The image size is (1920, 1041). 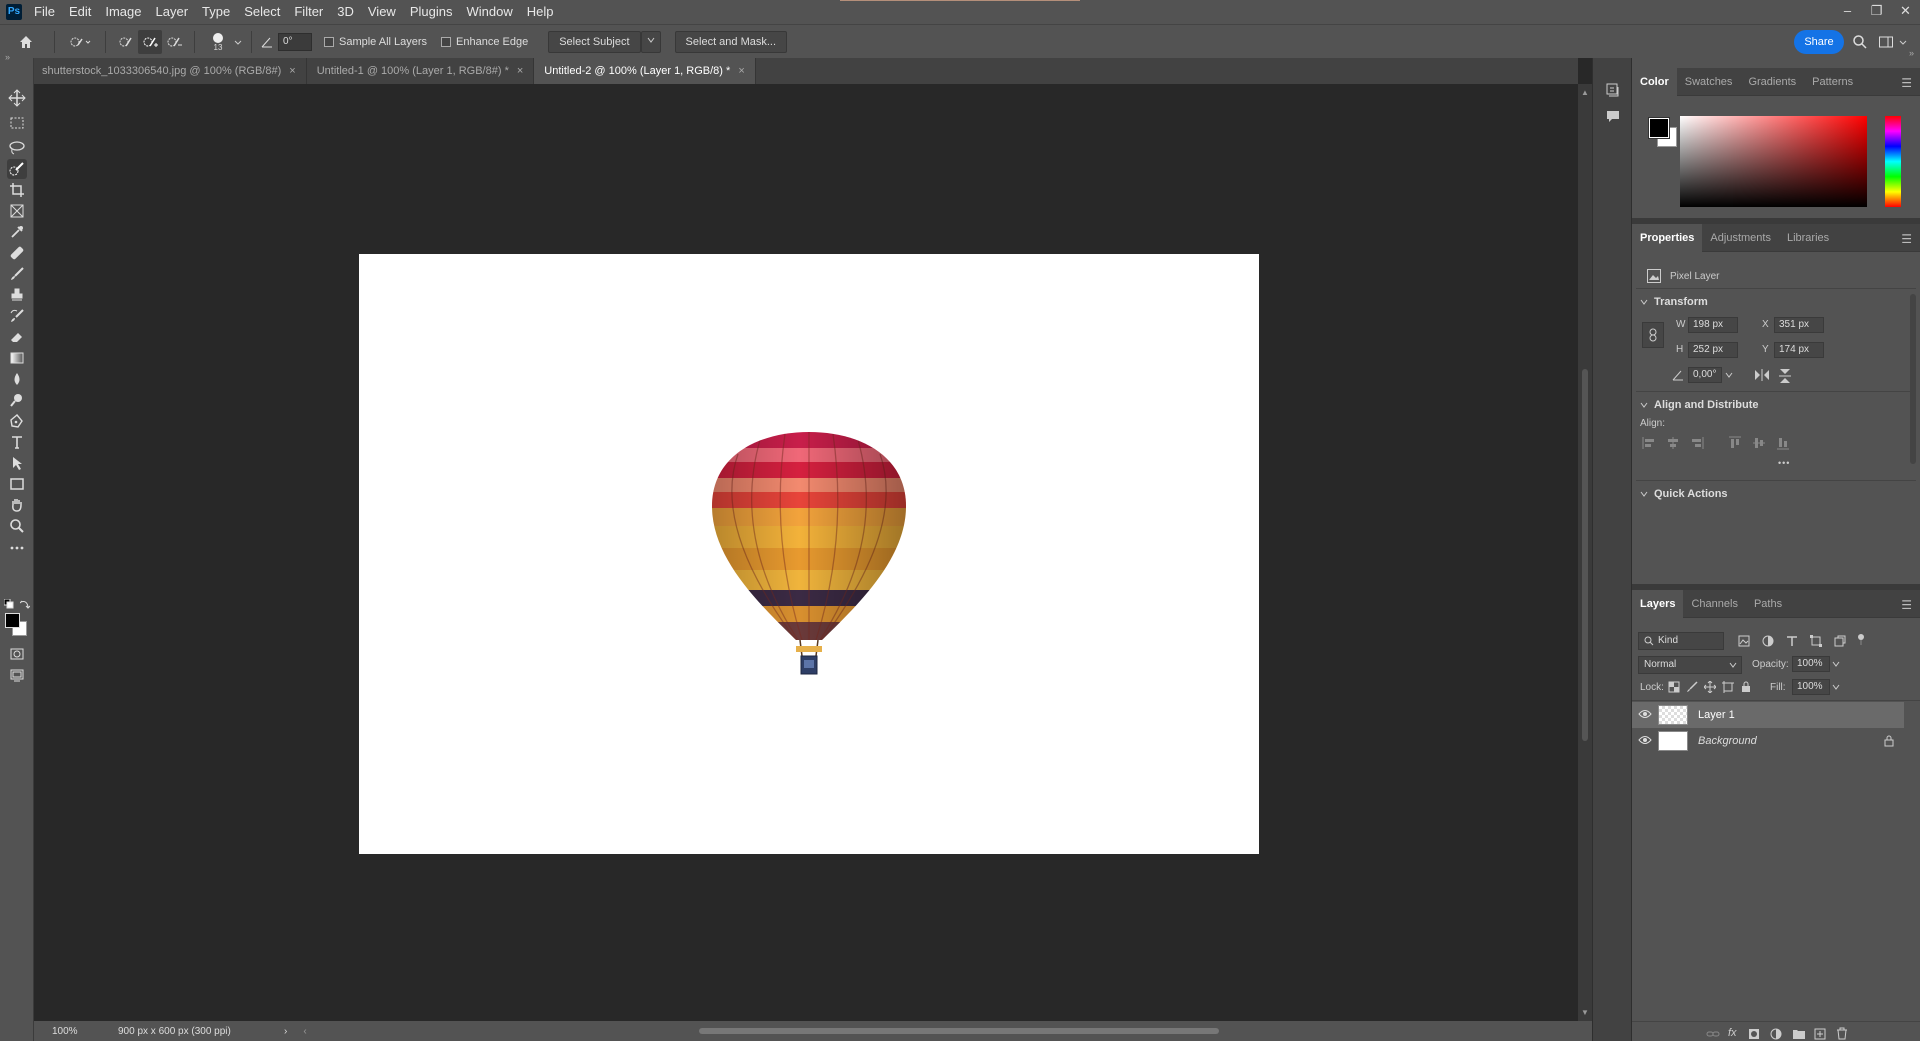 What do you see at coordinates (1832, 82) in the screenshot?
I see `tab-patterns: Patterns` at bounding box center [1832, 82].